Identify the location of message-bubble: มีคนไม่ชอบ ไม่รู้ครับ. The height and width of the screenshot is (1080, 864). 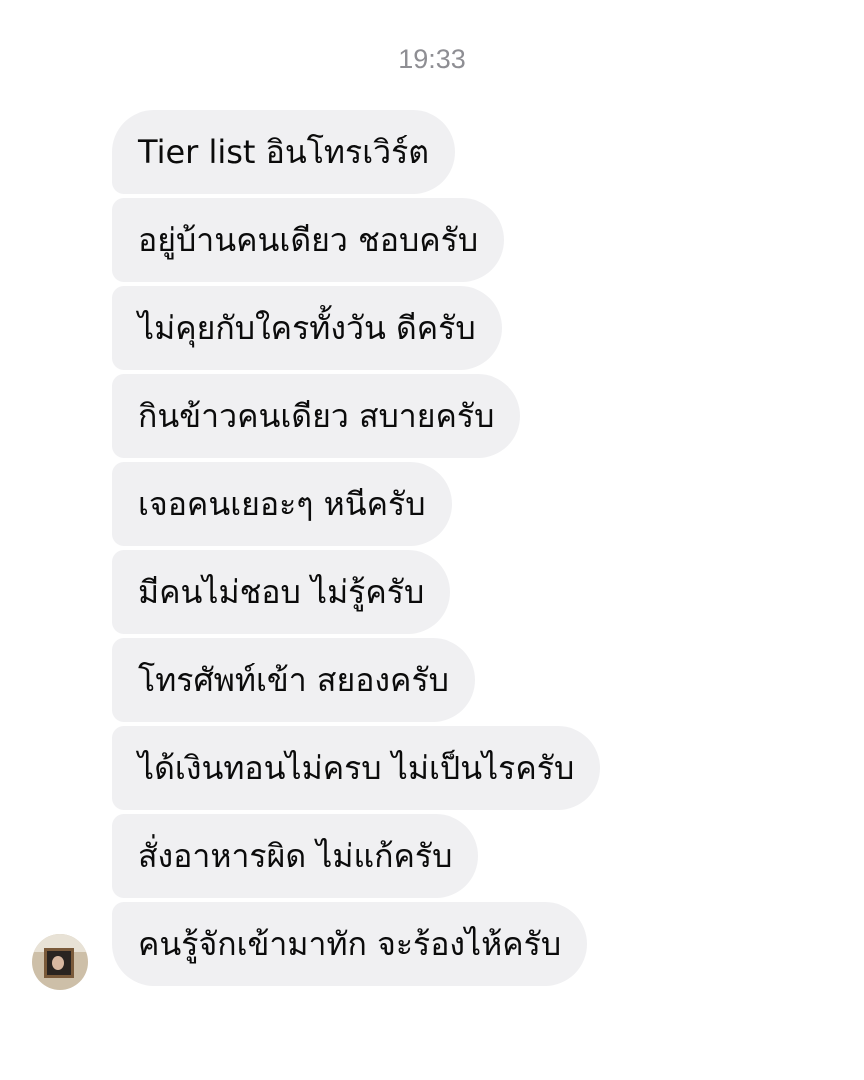
(281, 592).